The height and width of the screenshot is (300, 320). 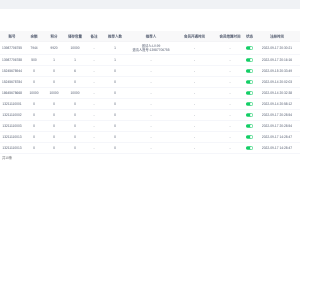 What do you see at coordinates (277, 82) in the screenshot?
I see `cell-register-time: 2022-09-14 20:02:03` at bounding box center [277, 82].